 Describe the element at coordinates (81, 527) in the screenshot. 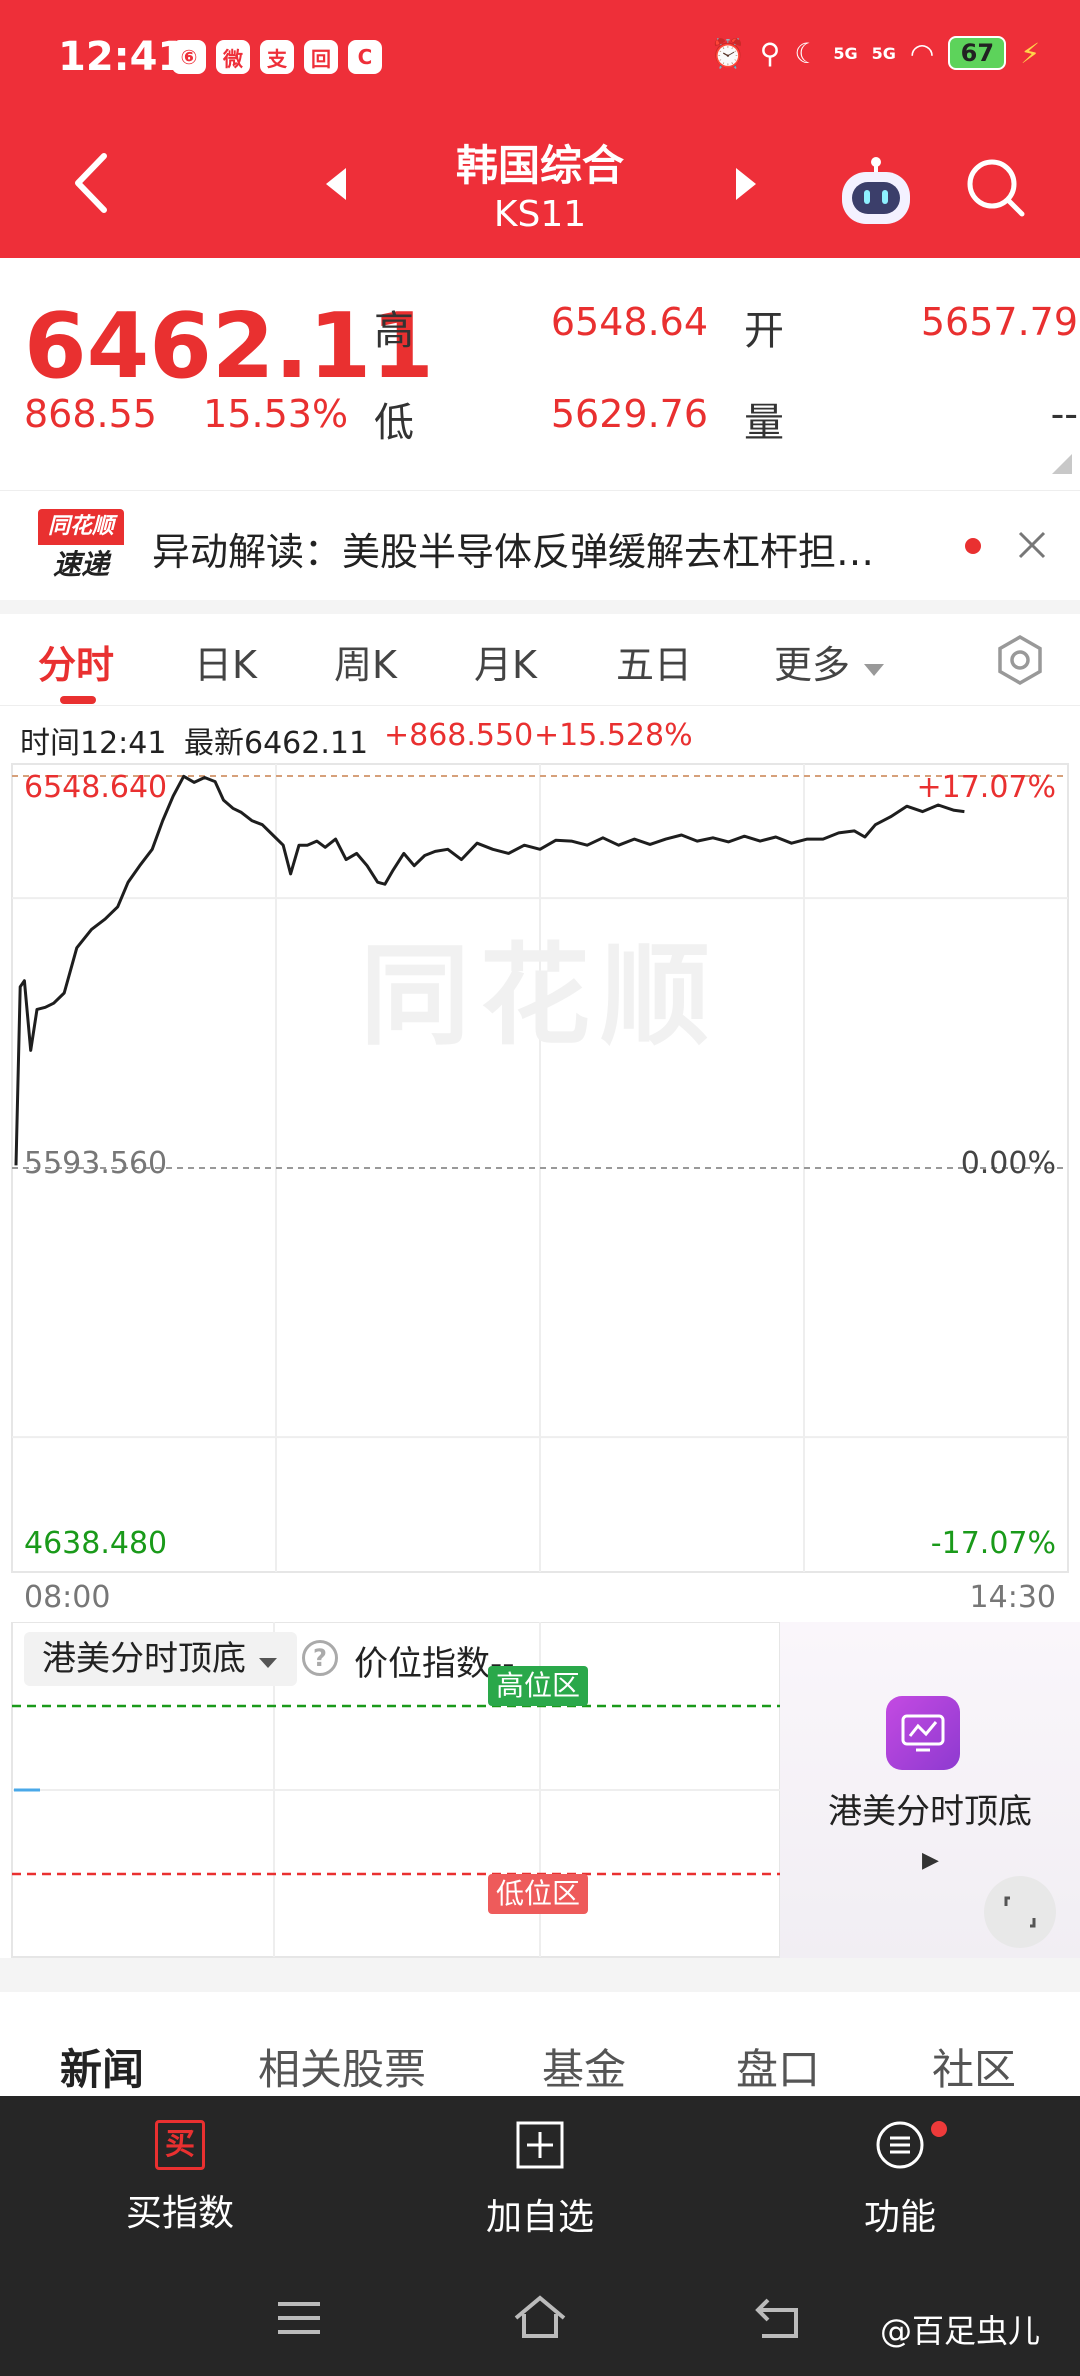

I see `logo-top-text: 同花顺` at that location.